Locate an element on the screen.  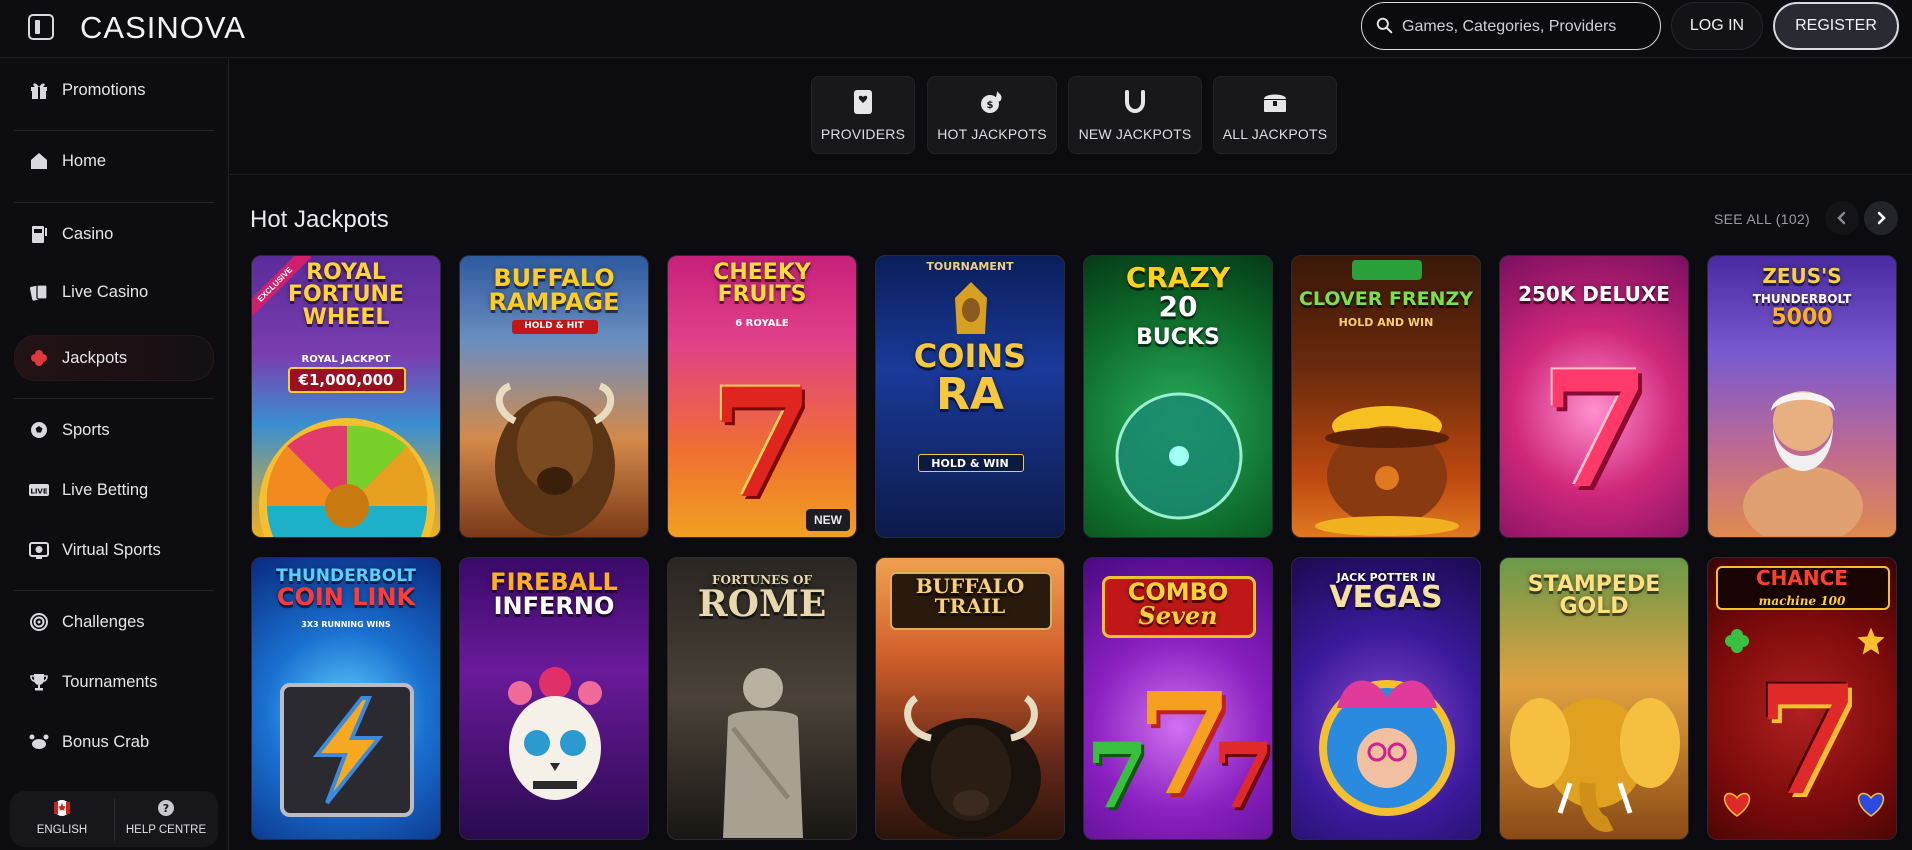
category-new-jackpots: NEW JACKPOTS is located at coordinates (1135, 115).